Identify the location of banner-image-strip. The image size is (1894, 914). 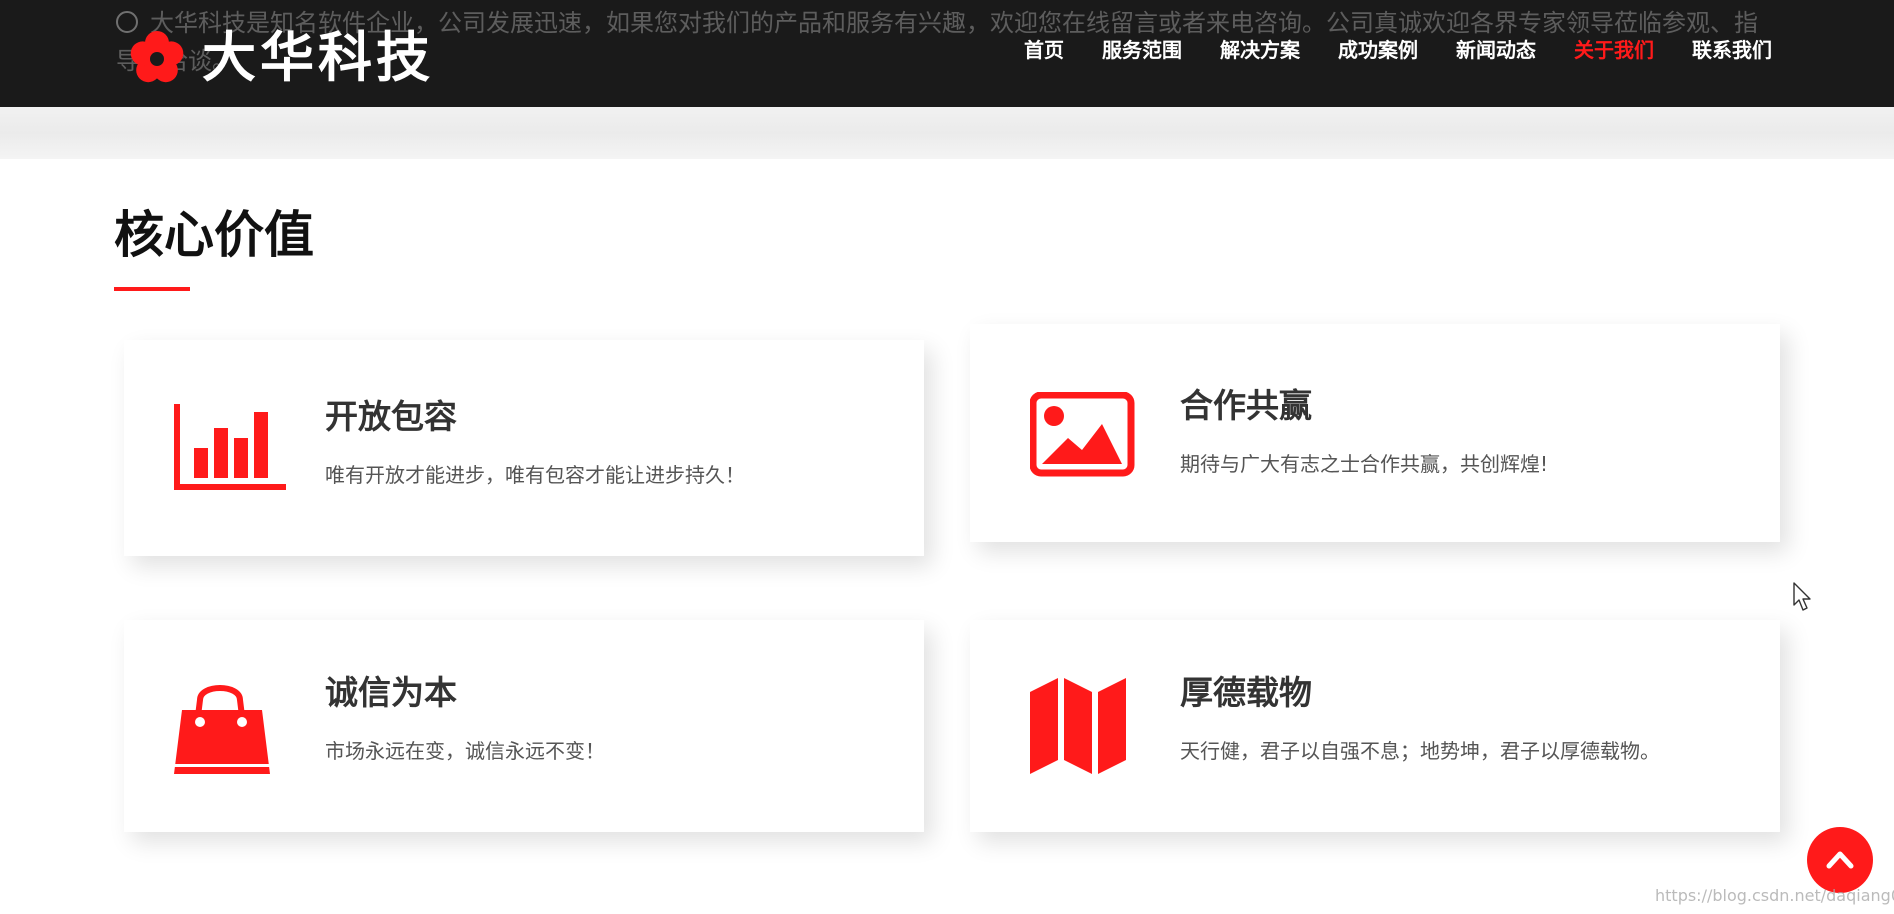
(947, 133).